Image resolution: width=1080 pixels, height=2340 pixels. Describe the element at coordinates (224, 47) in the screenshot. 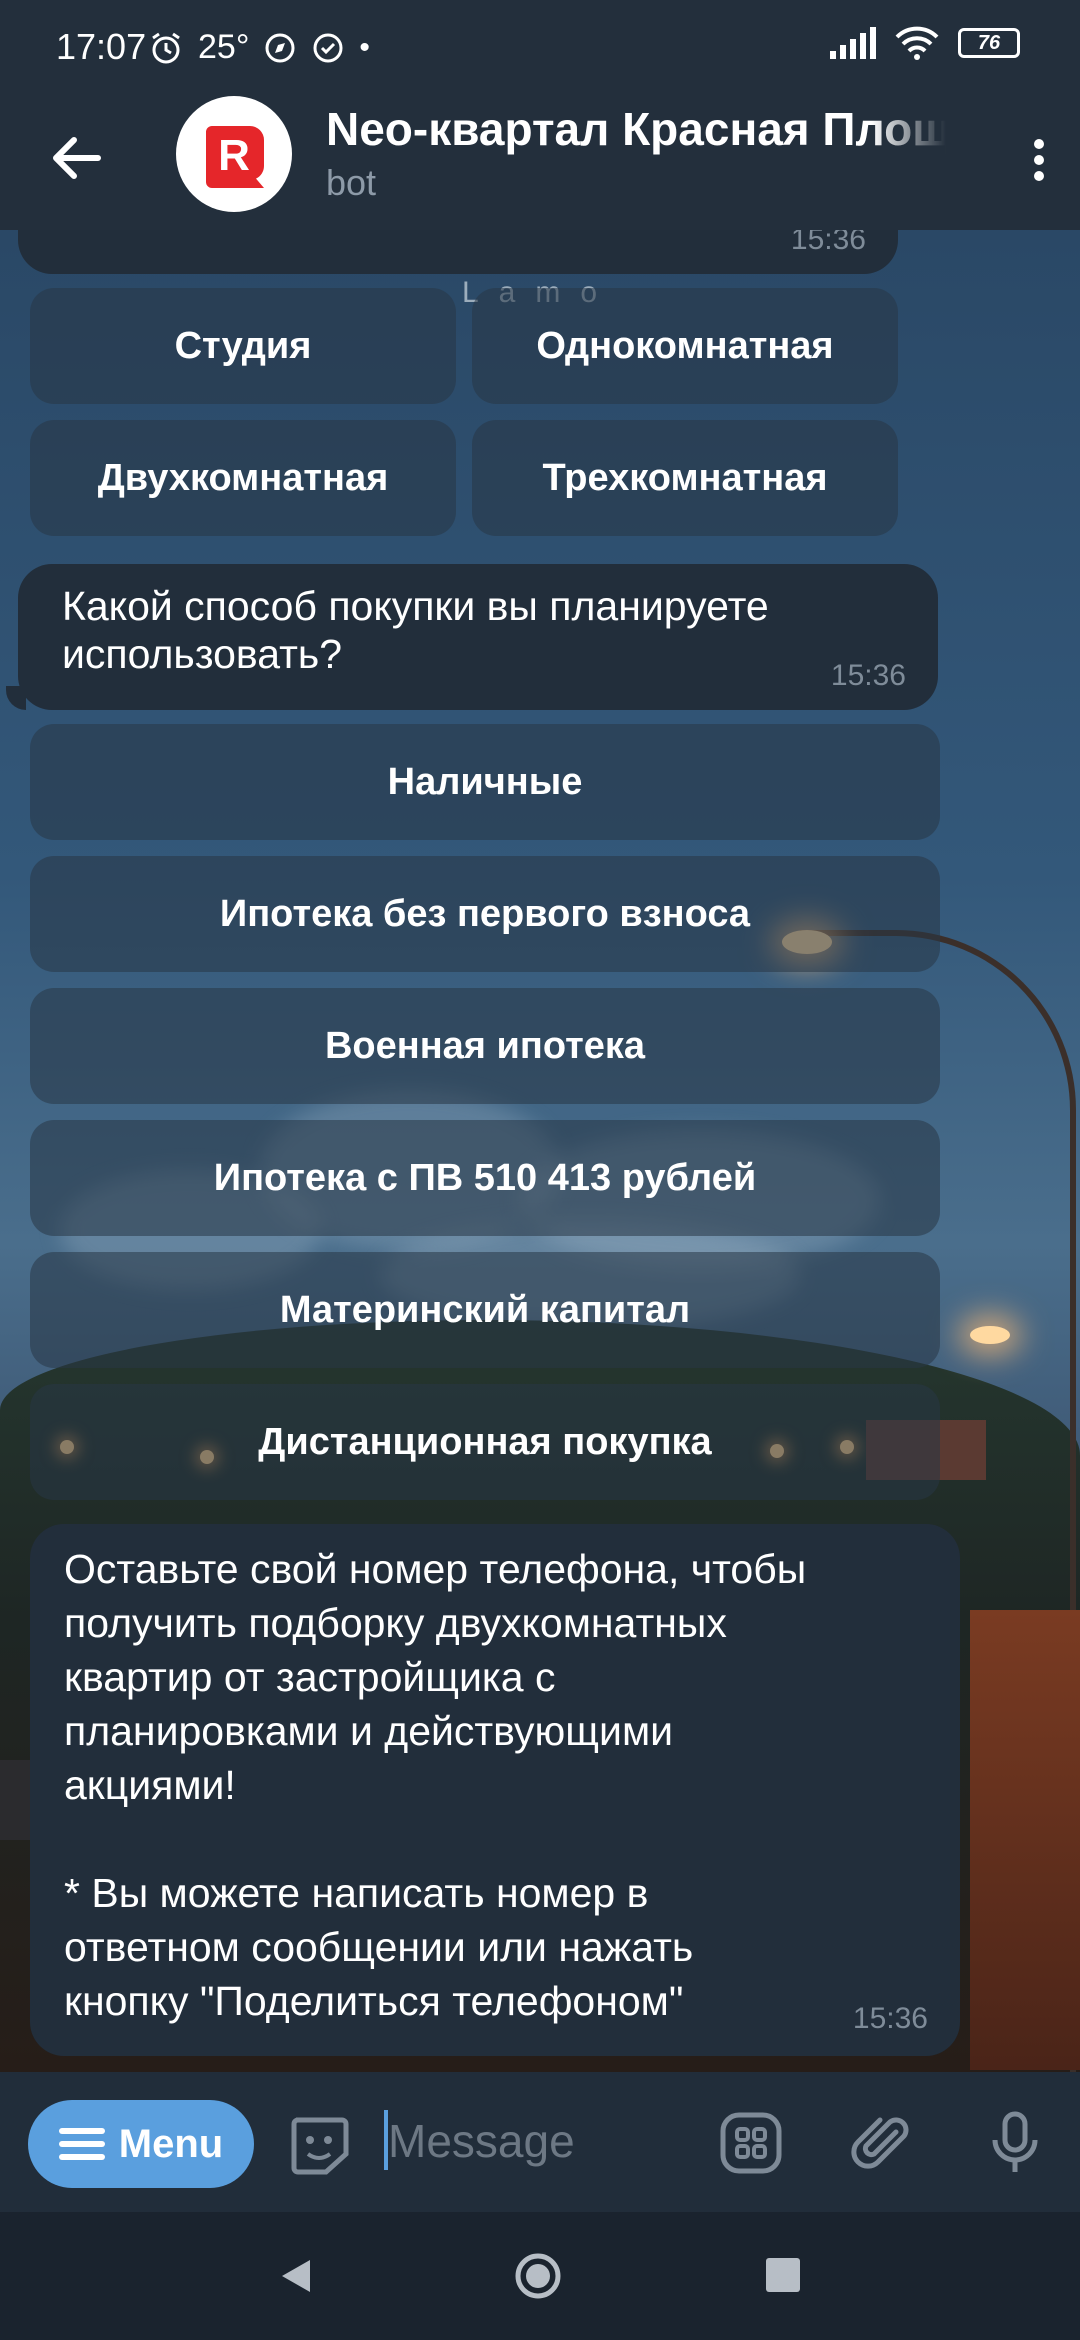

I see `temperature-text: 25°` at that location.